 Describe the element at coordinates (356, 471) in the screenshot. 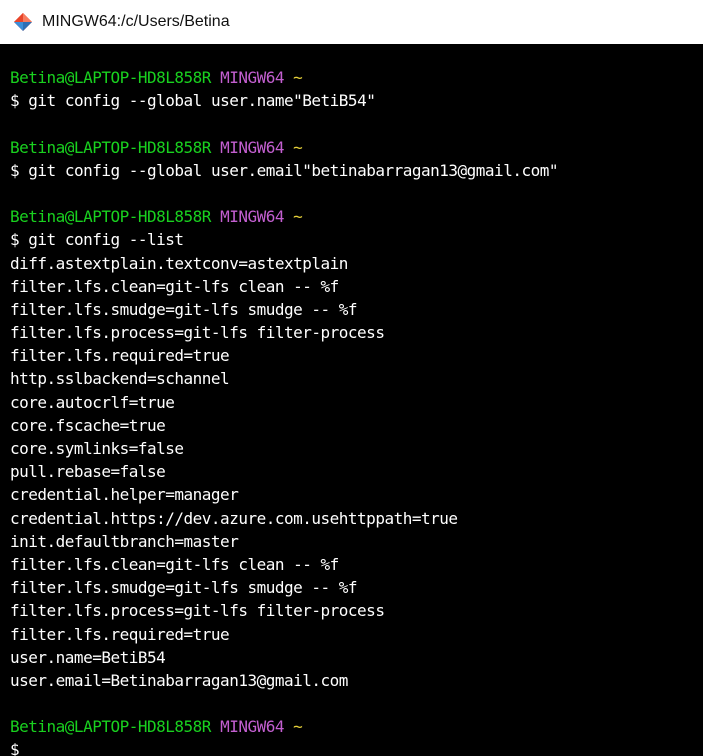

I see `output-line: pull.rebase=false` at that location.